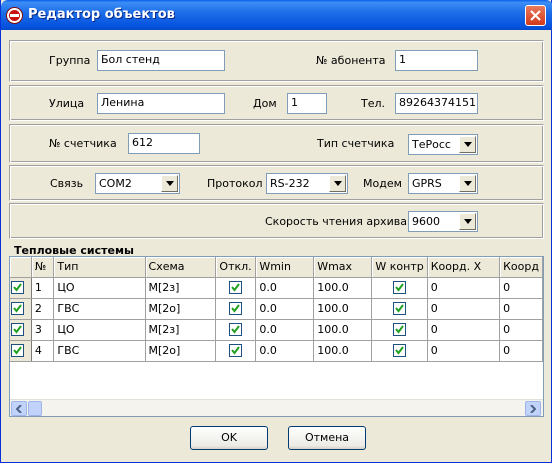 The width and height of the screenshot is (552, 463). I want to click on close-button, so click(535, 15).